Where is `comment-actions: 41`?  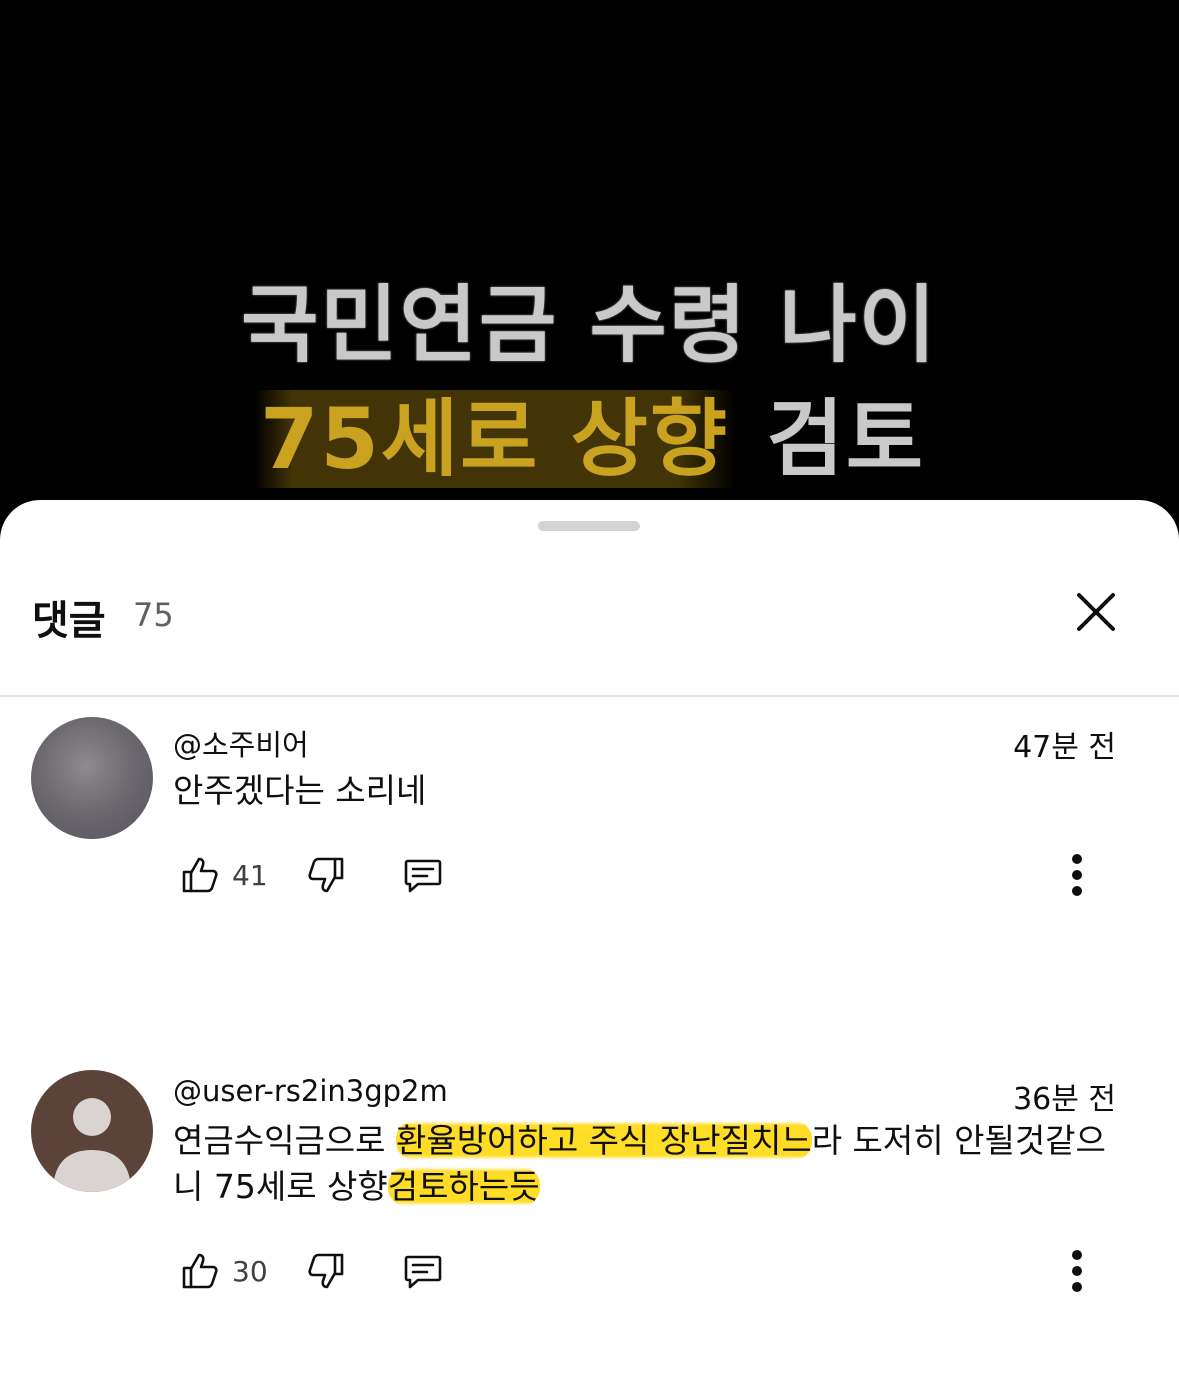
comment-actions: 41 is located at coordinates (655, 875).